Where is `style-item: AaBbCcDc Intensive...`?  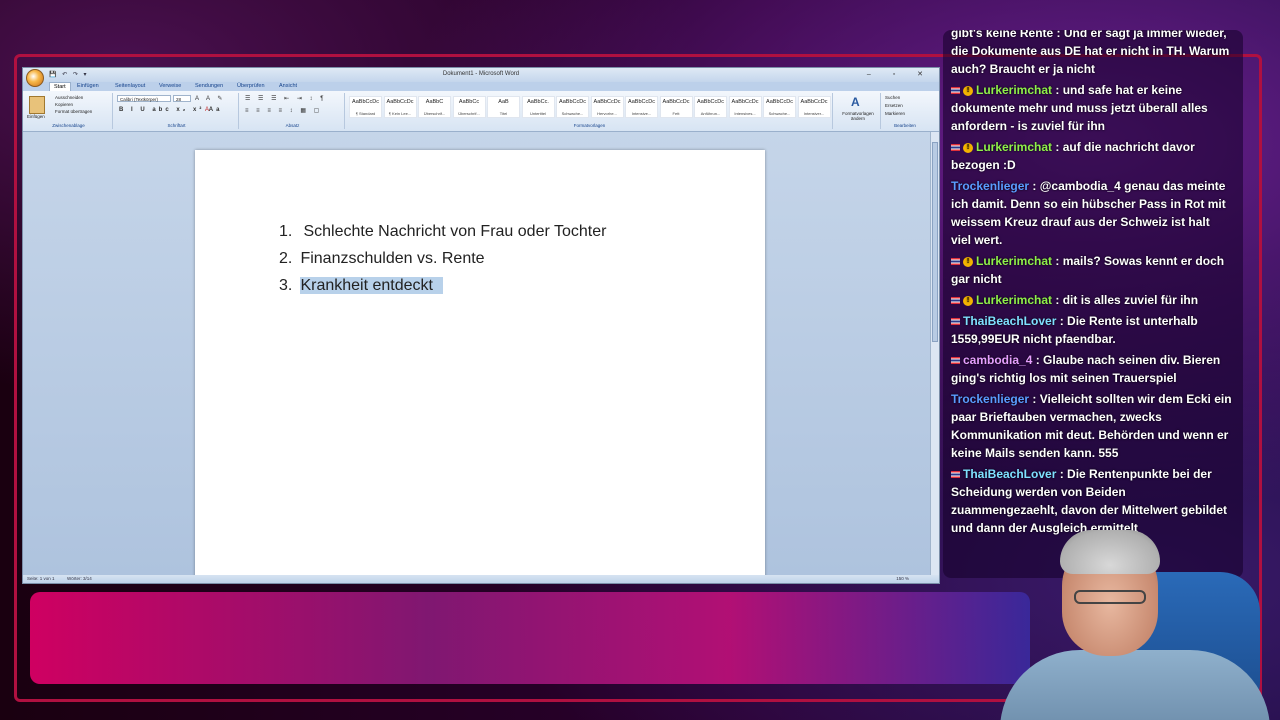
style-item: AaBbCcDc Intensive... is located at coordinates (641, 107).